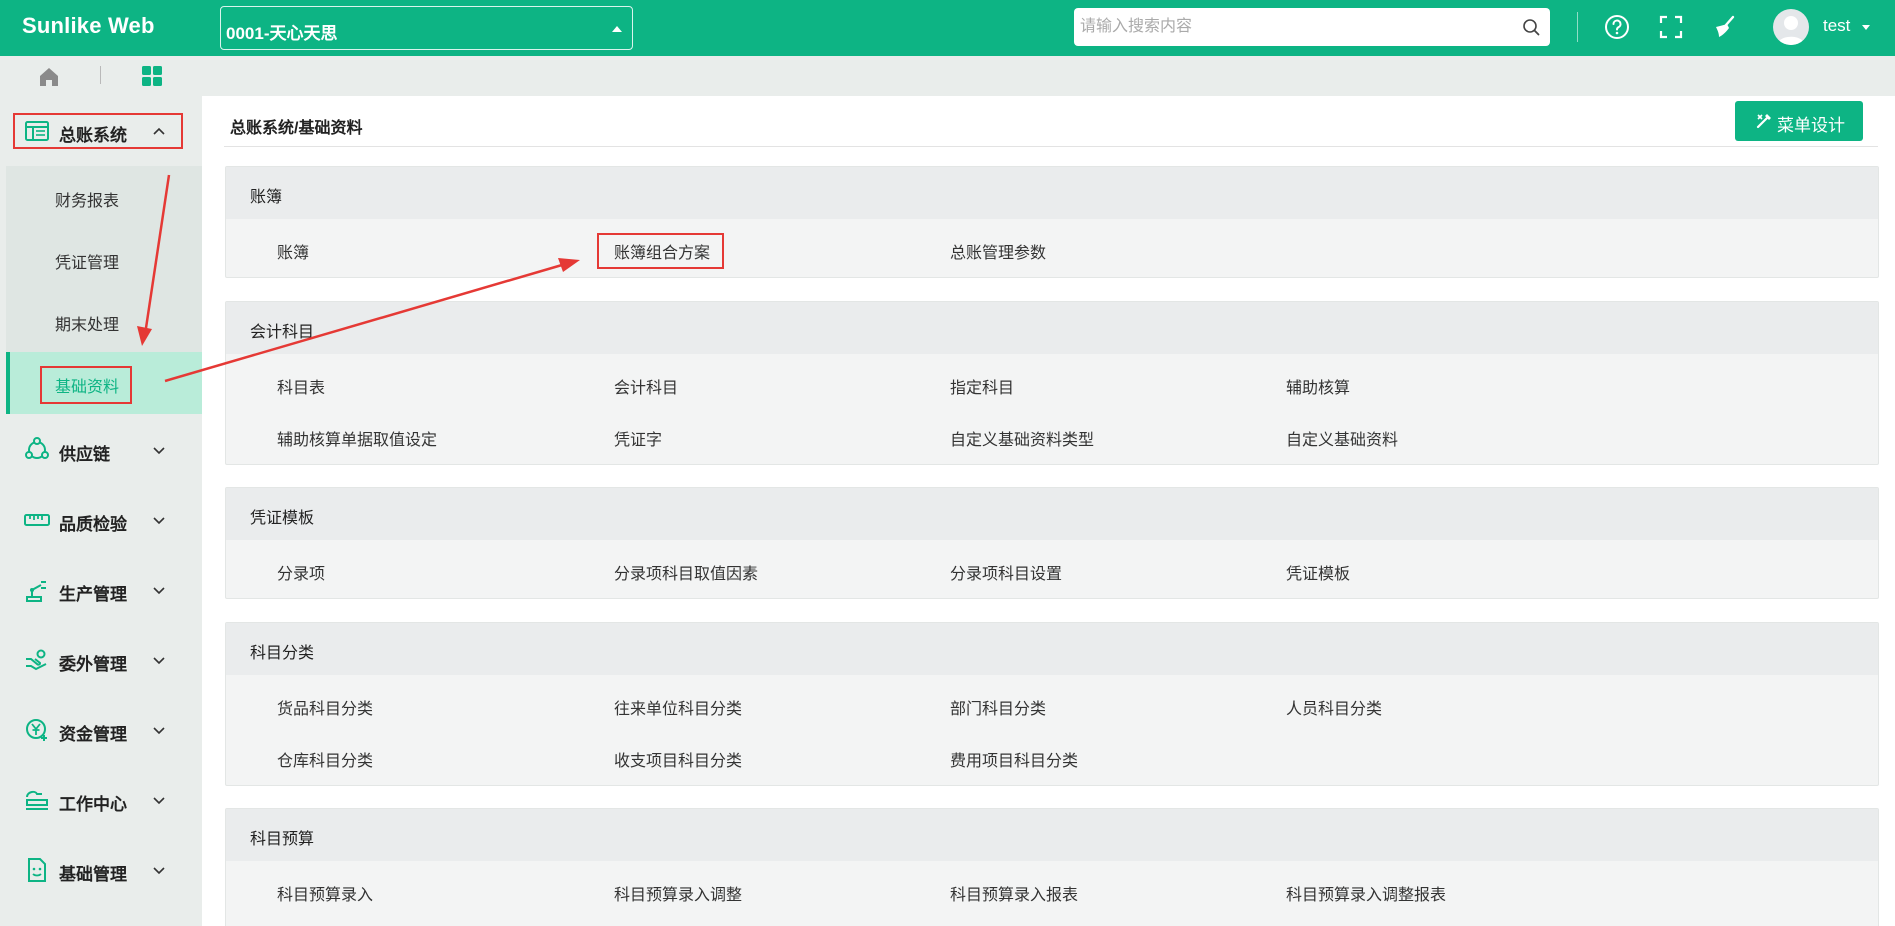 The width and height of the screenshot is (1895, 926). What do you see at coordinates (37, 800) in the screenshot?
I see `workbench-icon` at bounding box center [37, 800].